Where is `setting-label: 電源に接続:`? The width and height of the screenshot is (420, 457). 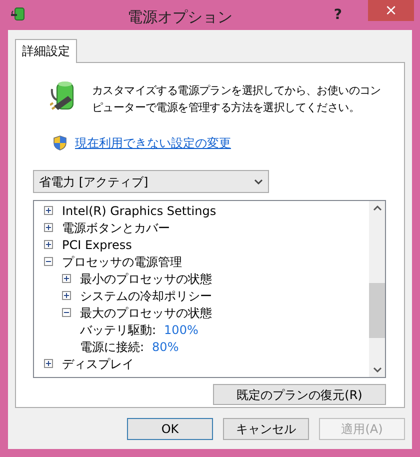 setting-label: 電源に接続: is located at coordinates (112, 347).